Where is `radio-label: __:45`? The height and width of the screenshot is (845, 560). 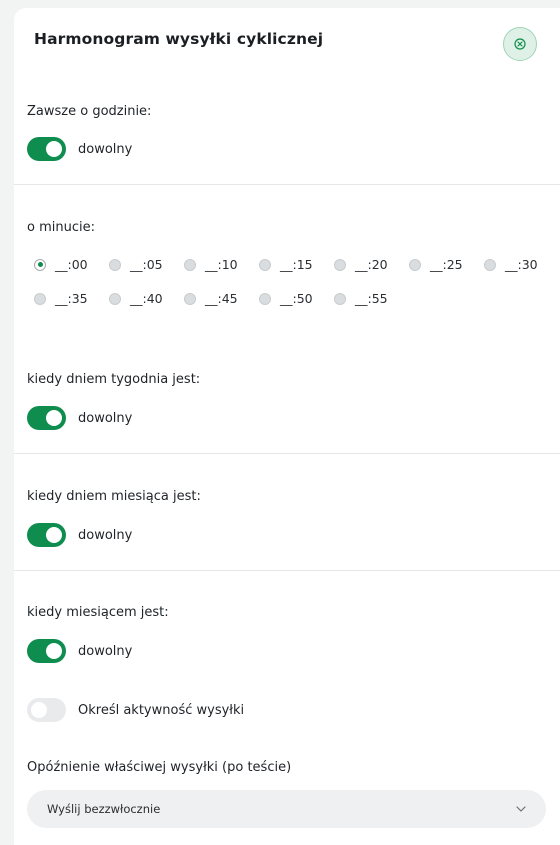
radio-label: __:45 is located at coordinates (221, 298).